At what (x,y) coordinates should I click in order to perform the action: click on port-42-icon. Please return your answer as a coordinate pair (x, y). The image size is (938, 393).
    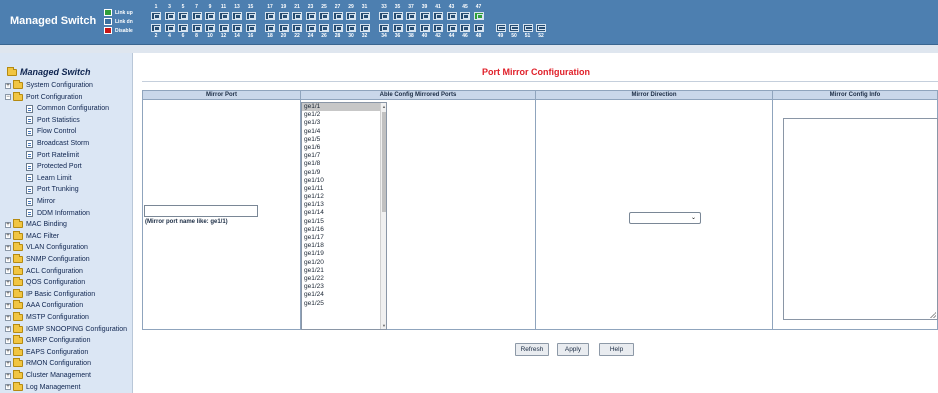
    Looking at the image, I should click on (438, 28).